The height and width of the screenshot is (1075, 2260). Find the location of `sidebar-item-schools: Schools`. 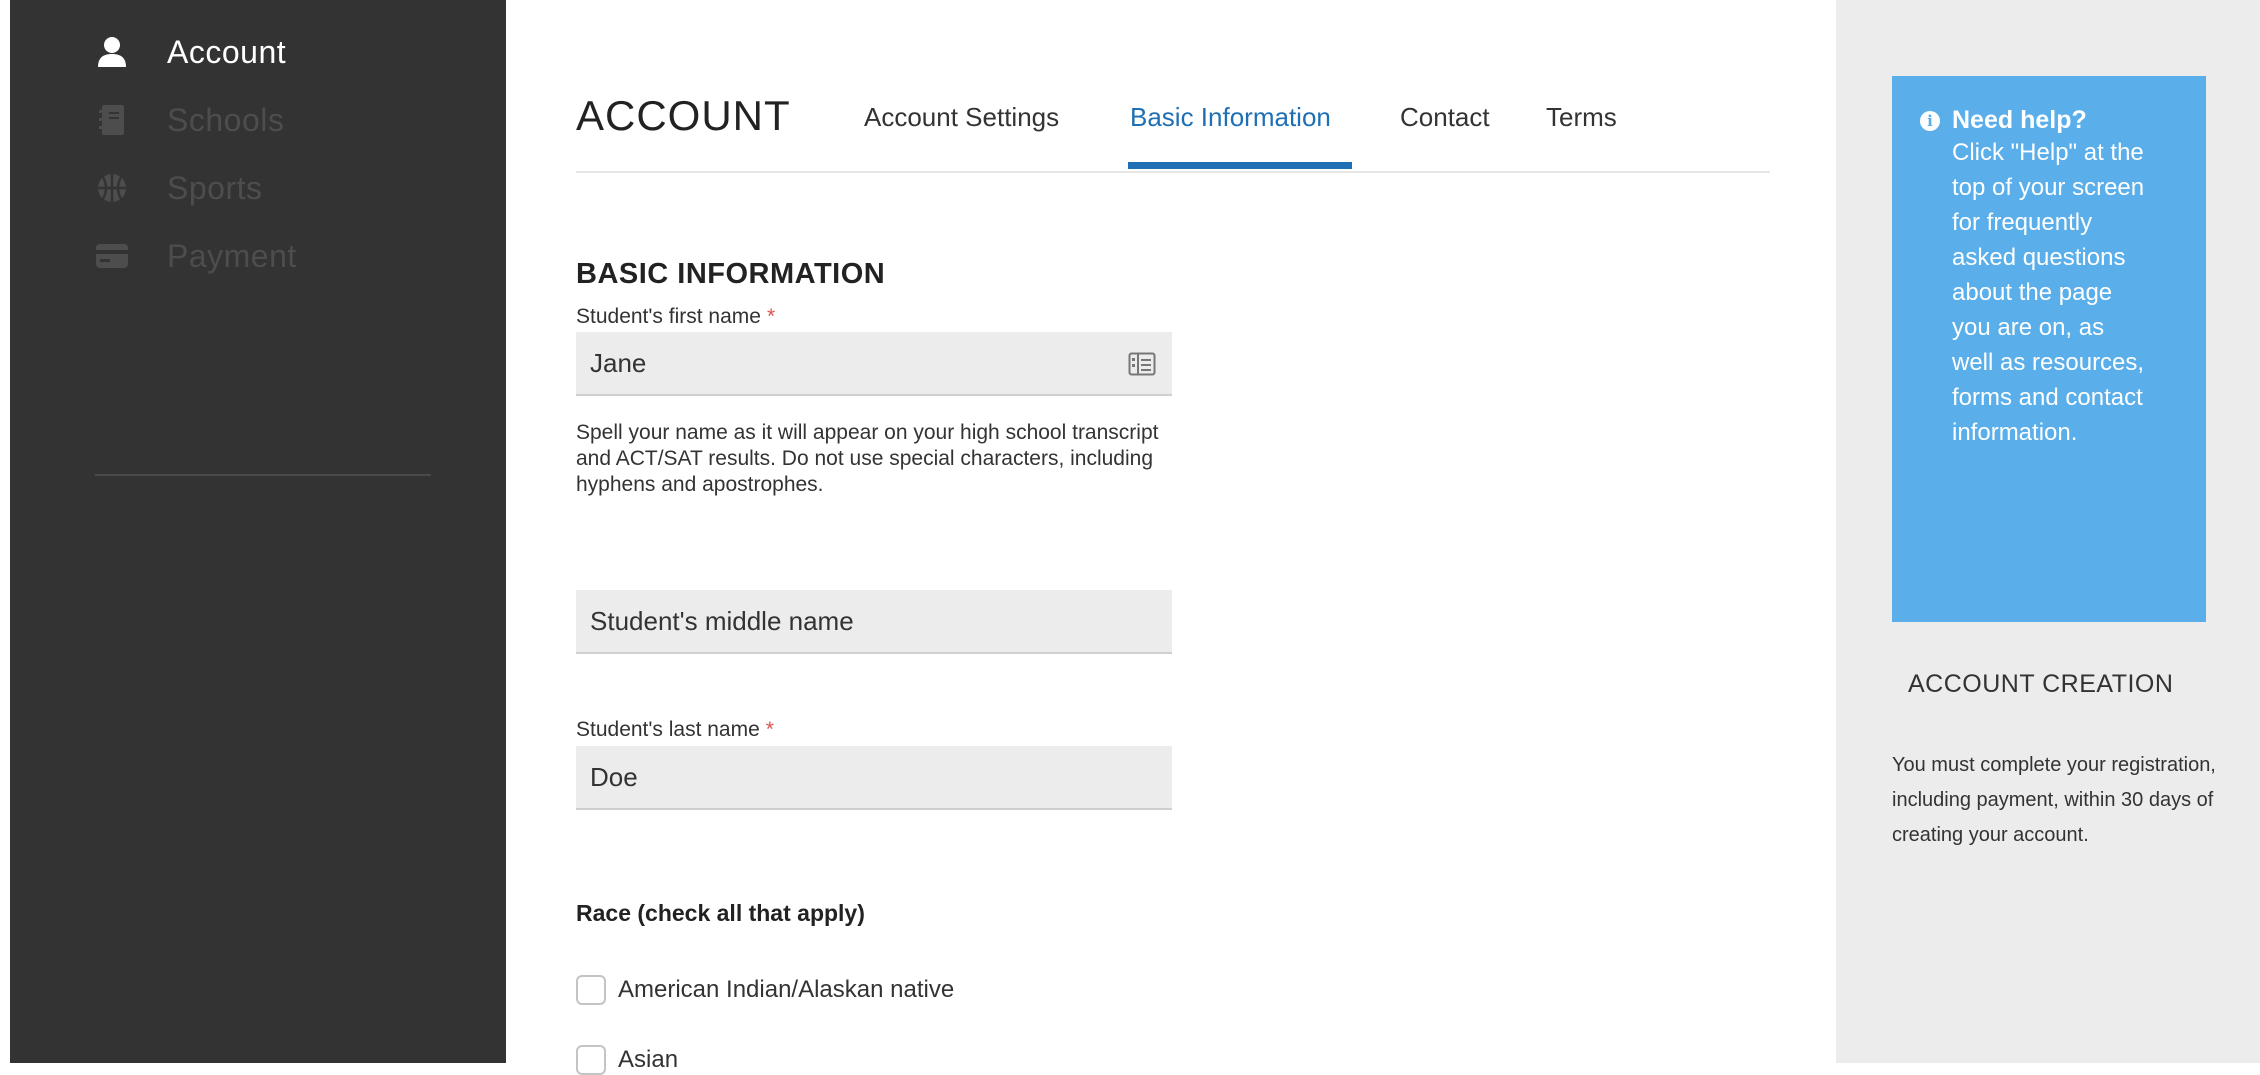

sidebar-item-schools: Schools is located at coordinates (189, 120).